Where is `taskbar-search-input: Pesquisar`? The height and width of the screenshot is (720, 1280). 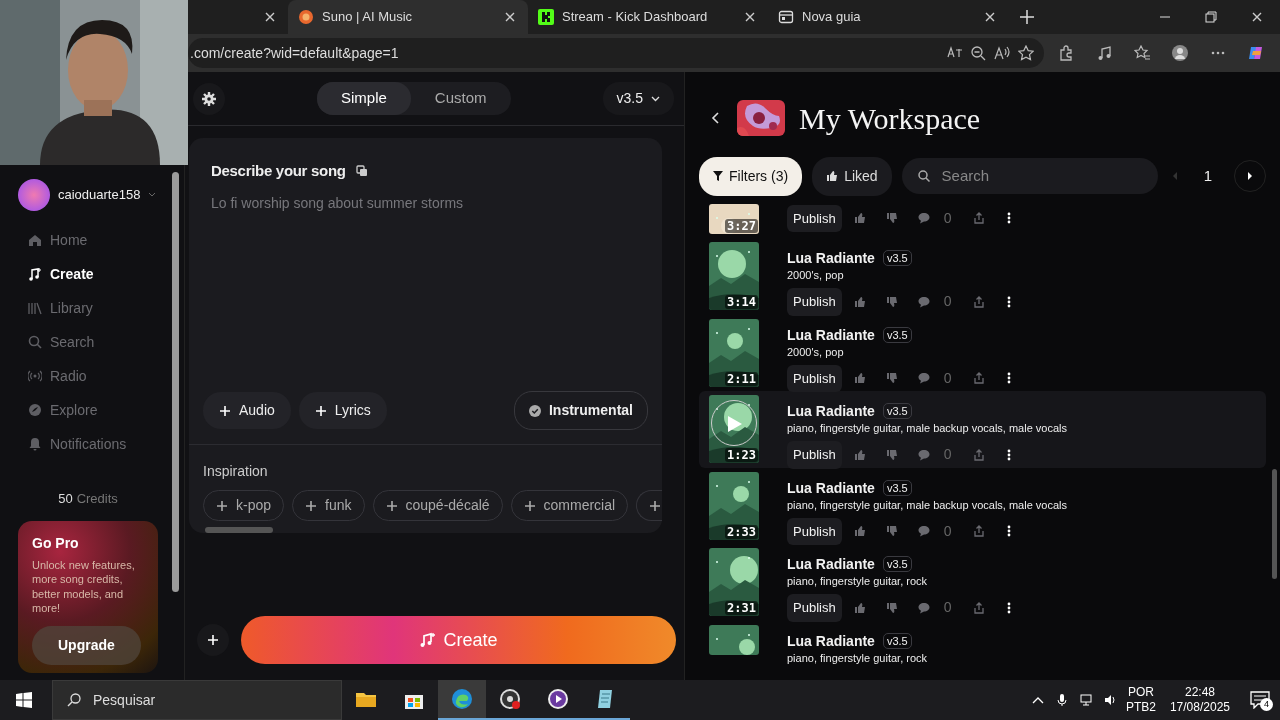
taskbar-search-input: Pesquisar is located at coordinates (209, 700).